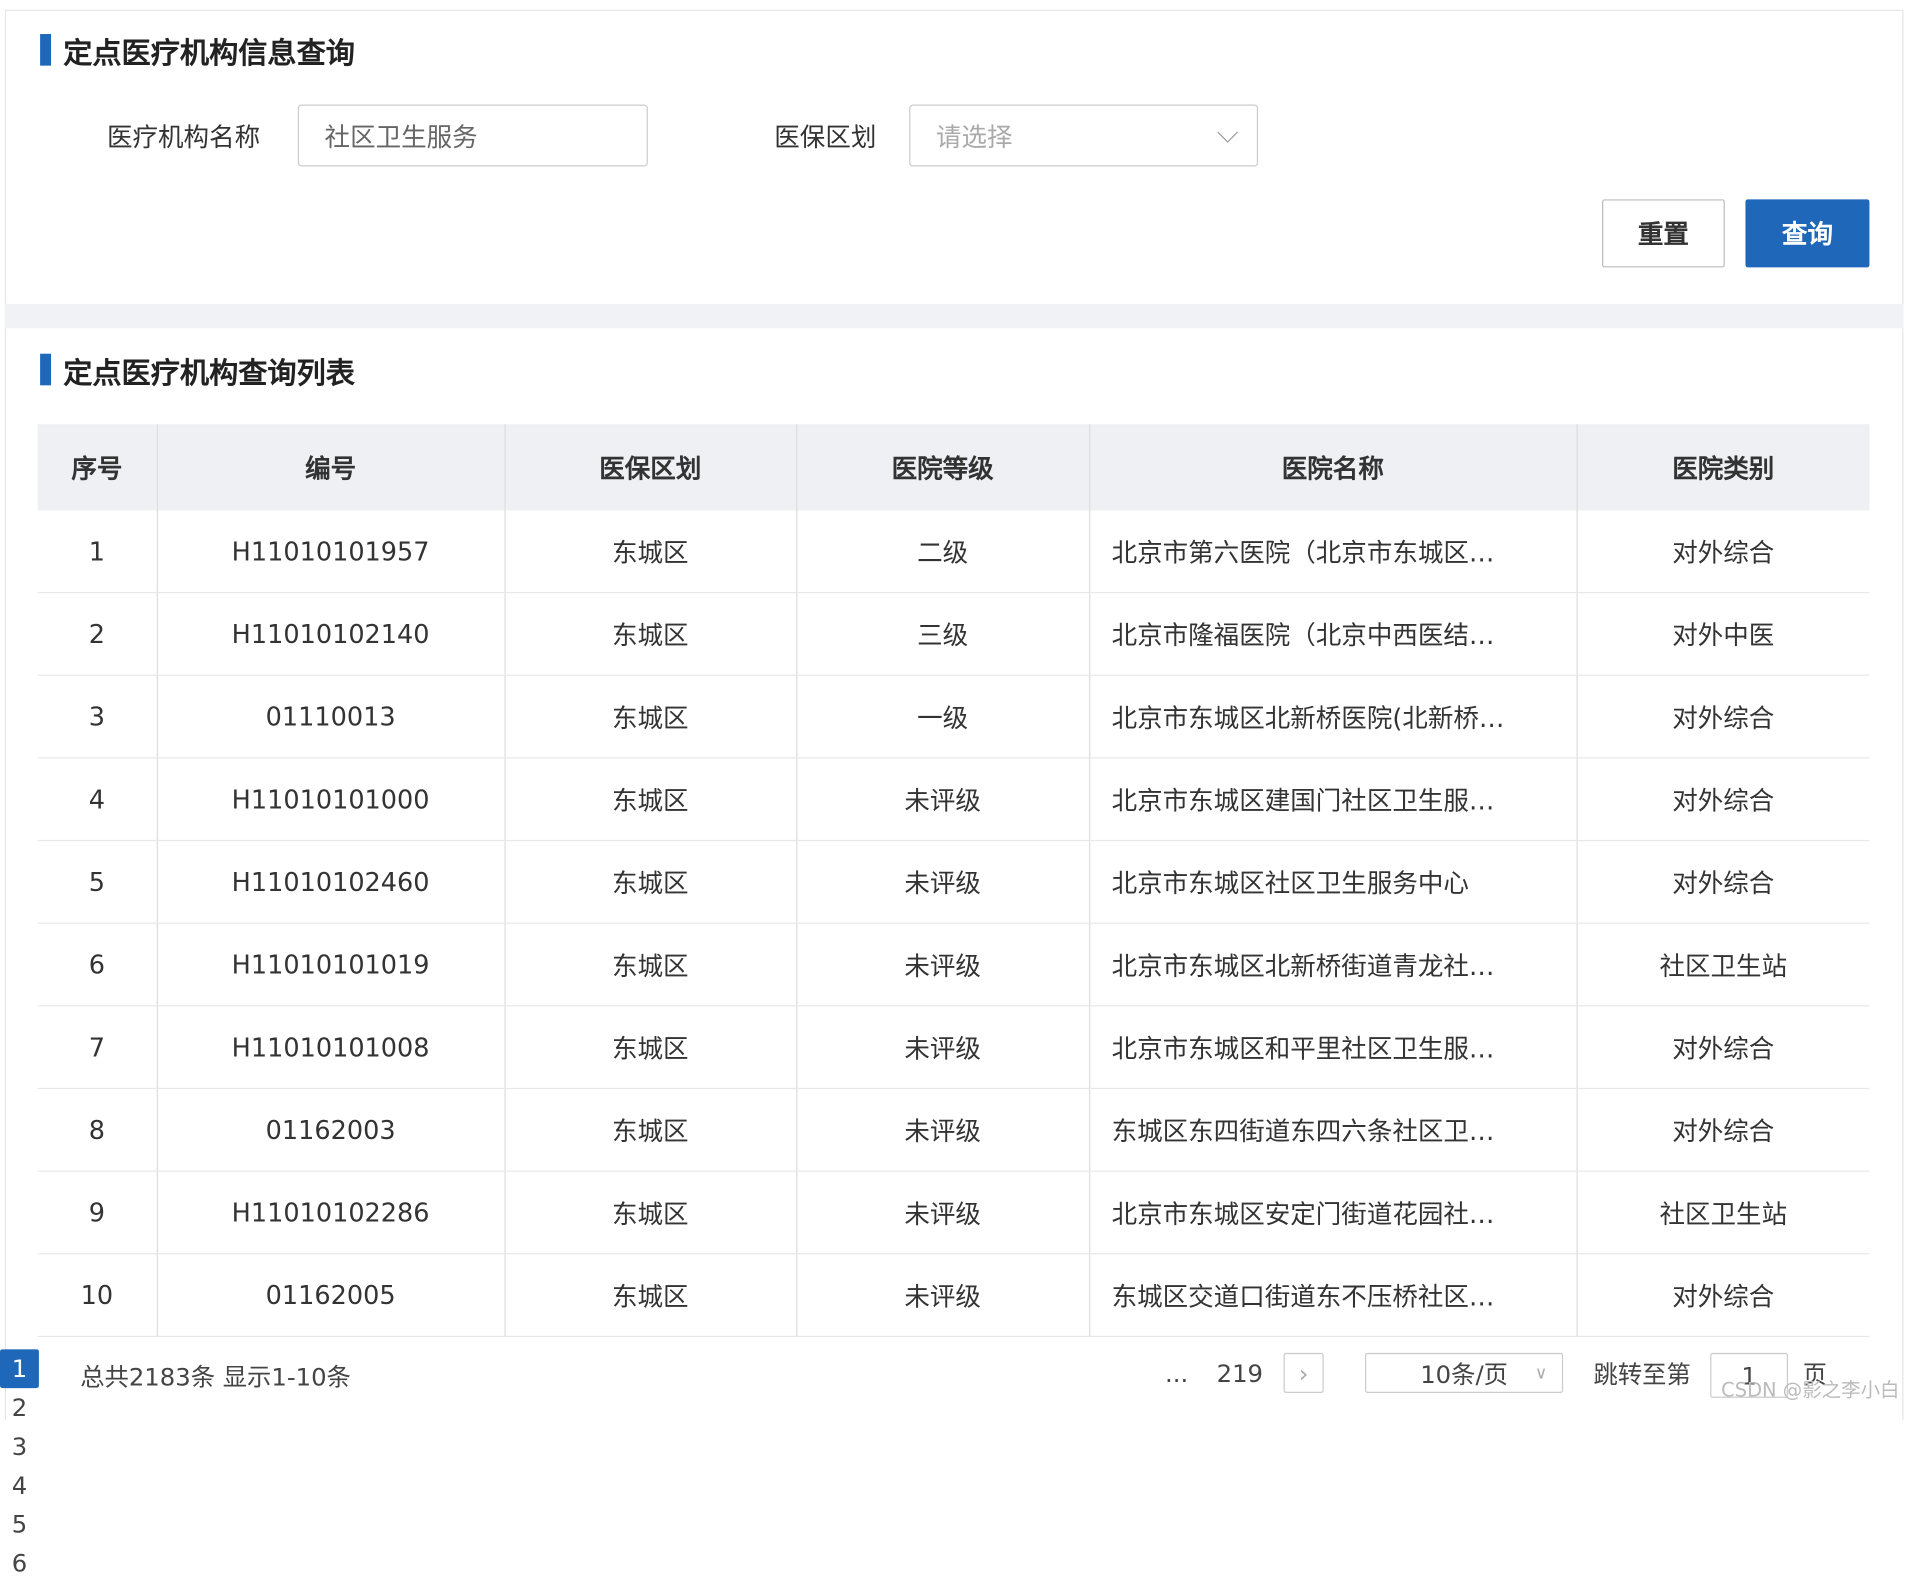  I want to click on cell-name: 北京市东城区社区卫生服务中心, so click(1333, 882).